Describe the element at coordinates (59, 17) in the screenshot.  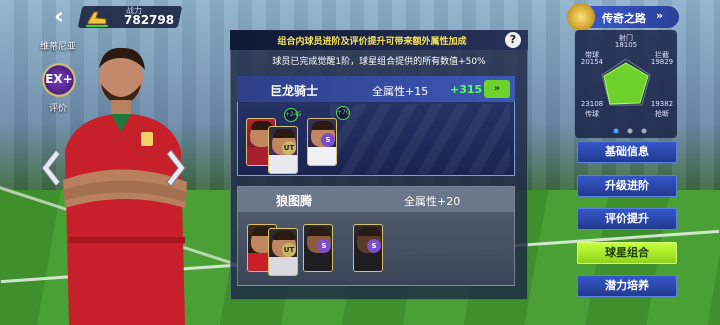
I see `back-button: ‹` at that location.